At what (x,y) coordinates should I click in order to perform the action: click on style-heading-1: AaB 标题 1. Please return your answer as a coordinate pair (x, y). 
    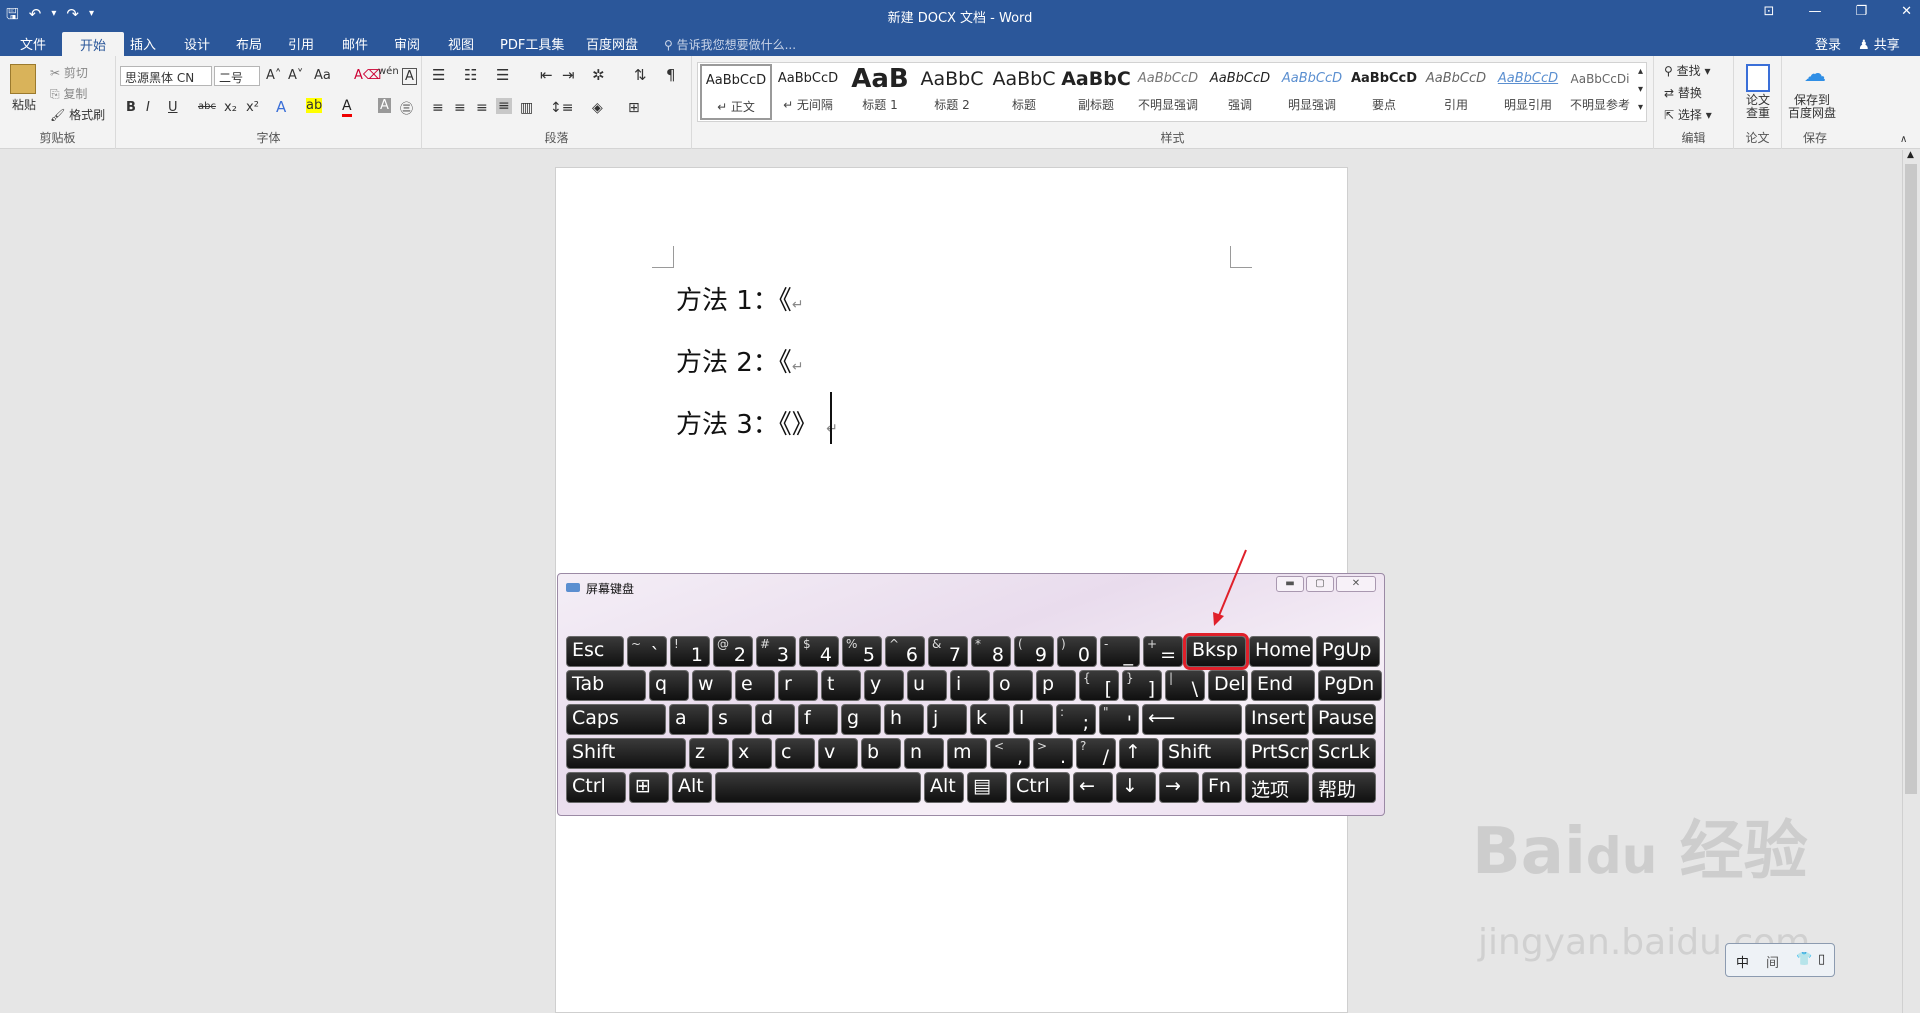
    Looking at the image, I should click on (880, 92).